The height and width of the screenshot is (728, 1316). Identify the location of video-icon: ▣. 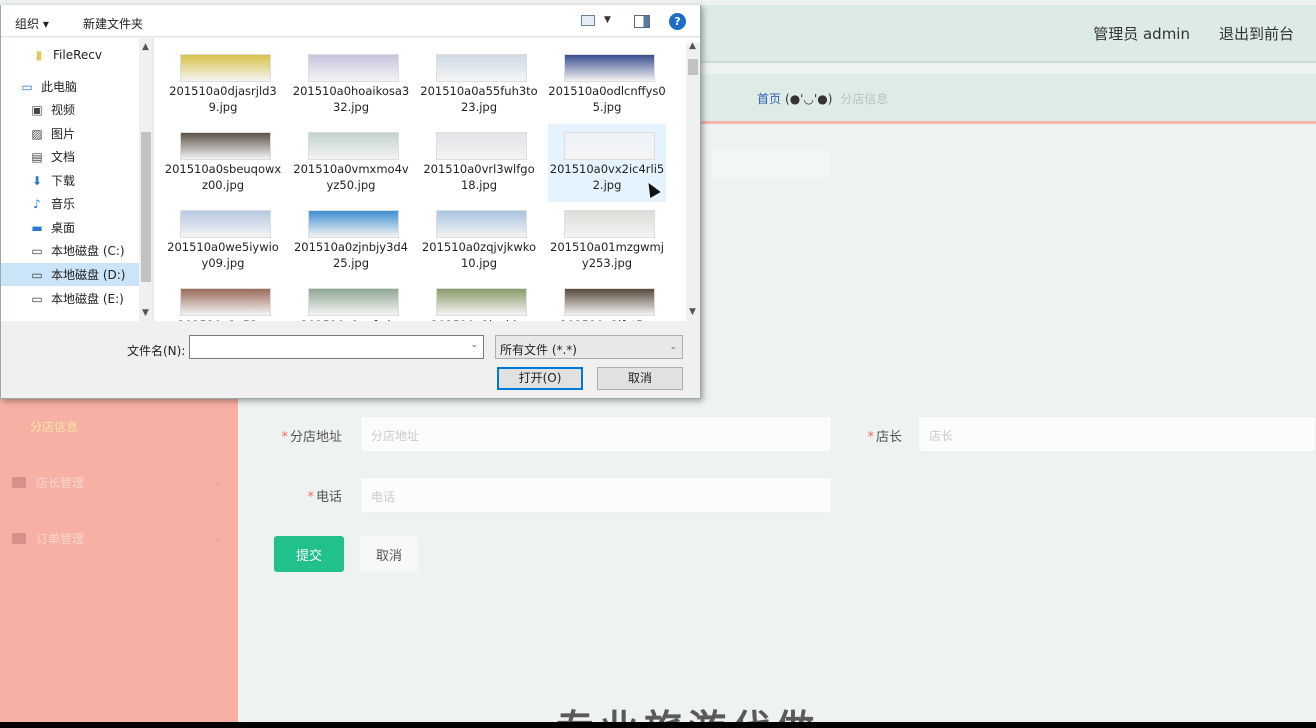
(37, 109).